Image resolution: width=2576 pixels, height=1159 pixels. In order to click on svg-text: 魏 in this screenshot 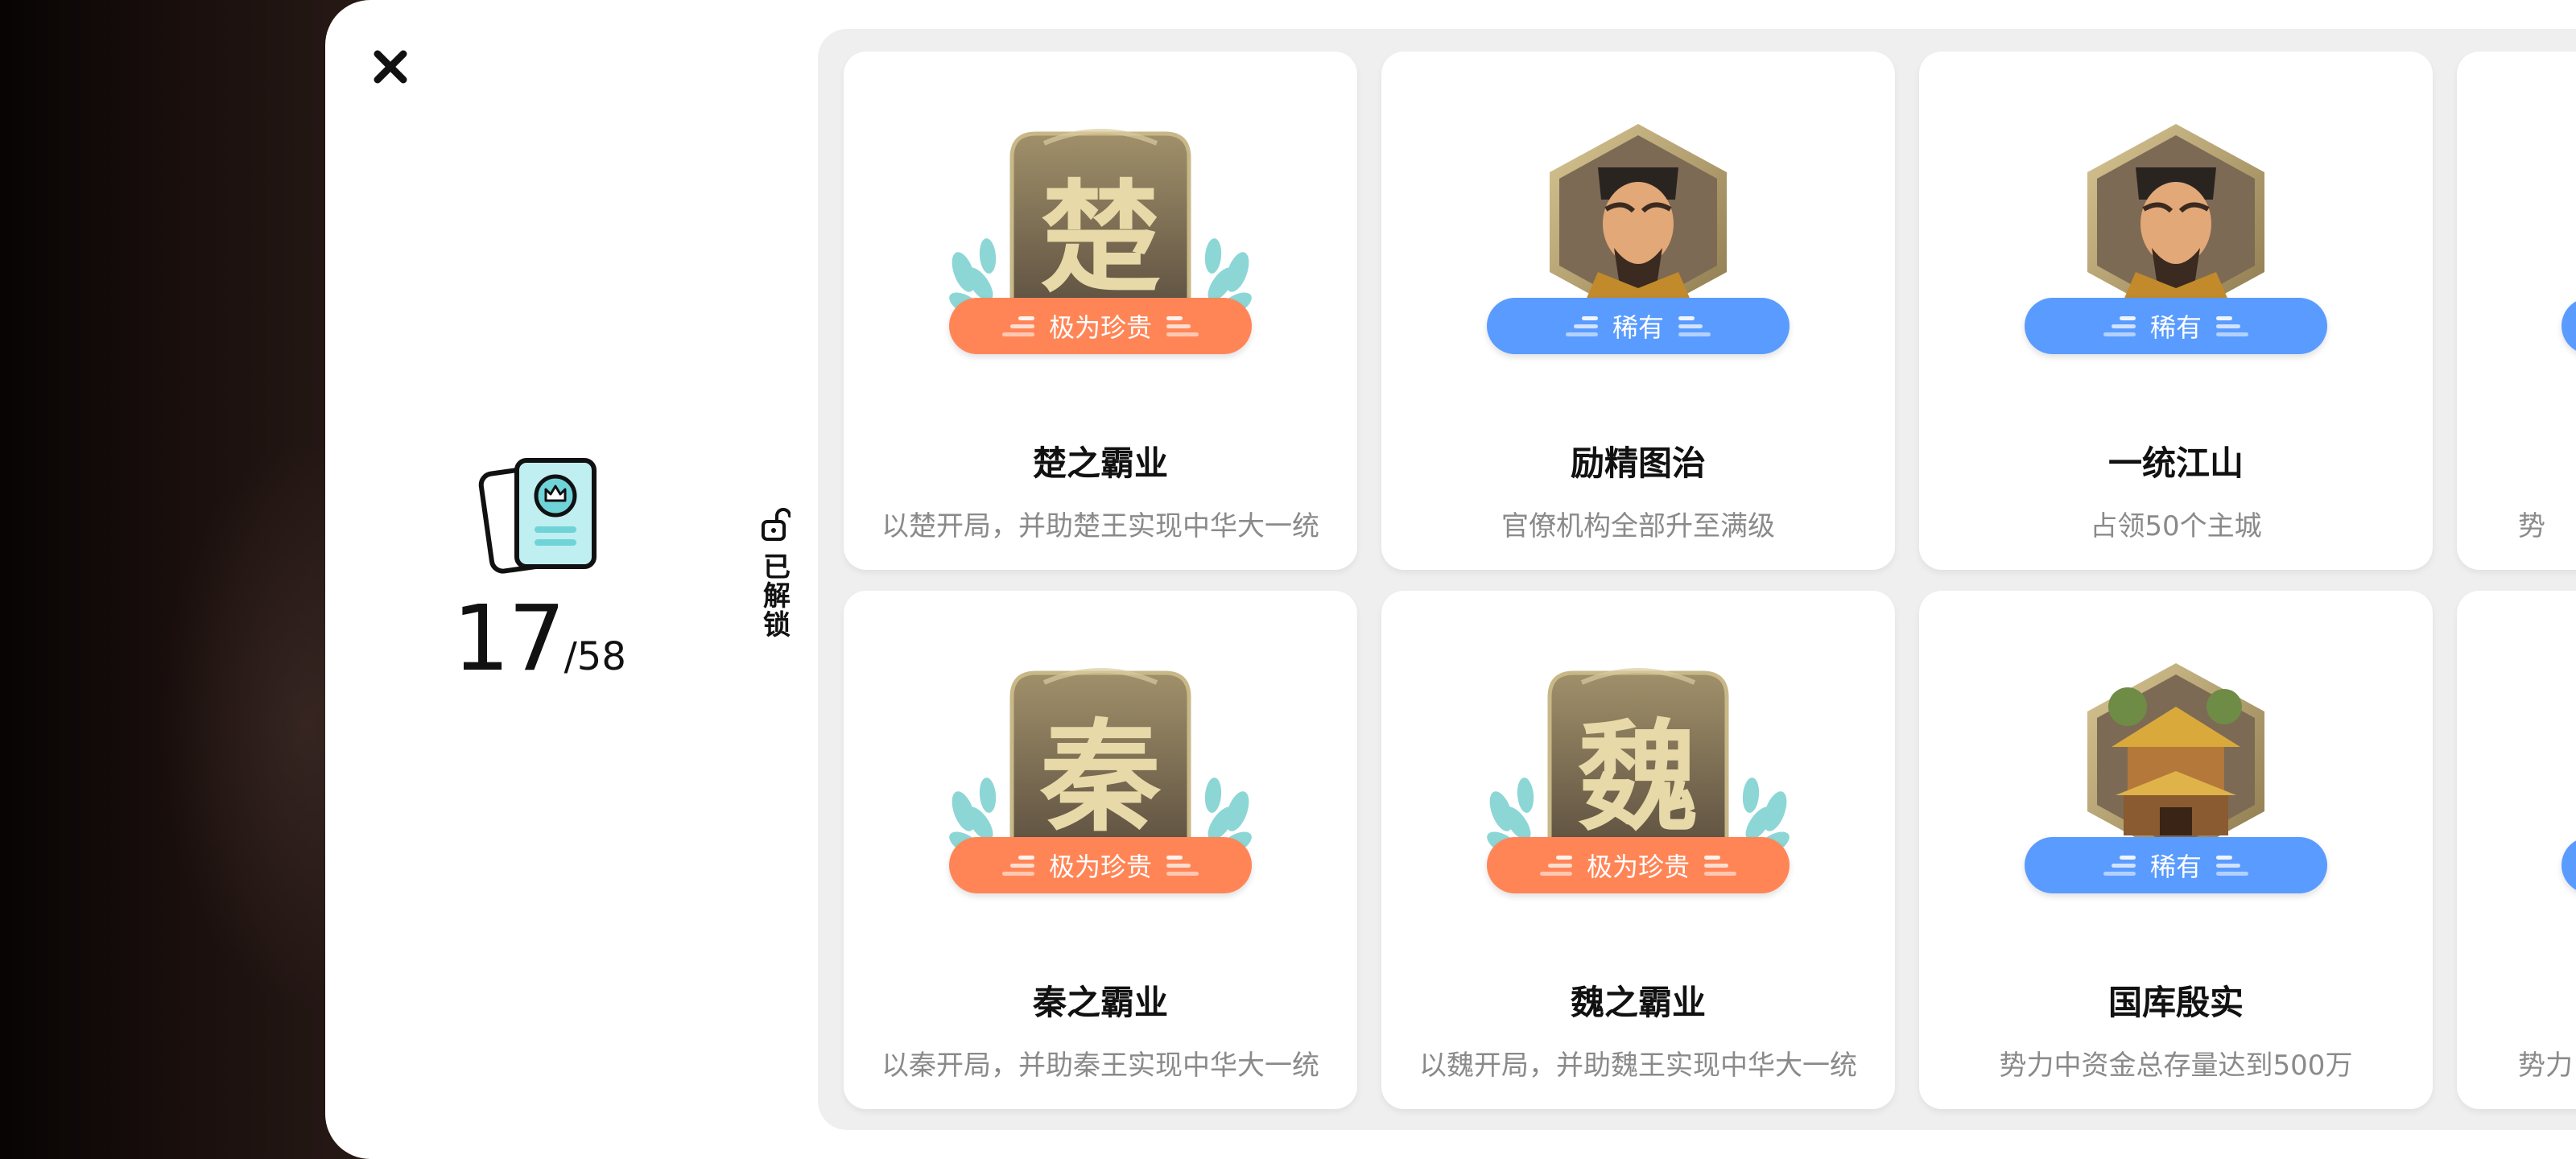, I will do `click(1638, 778)`.